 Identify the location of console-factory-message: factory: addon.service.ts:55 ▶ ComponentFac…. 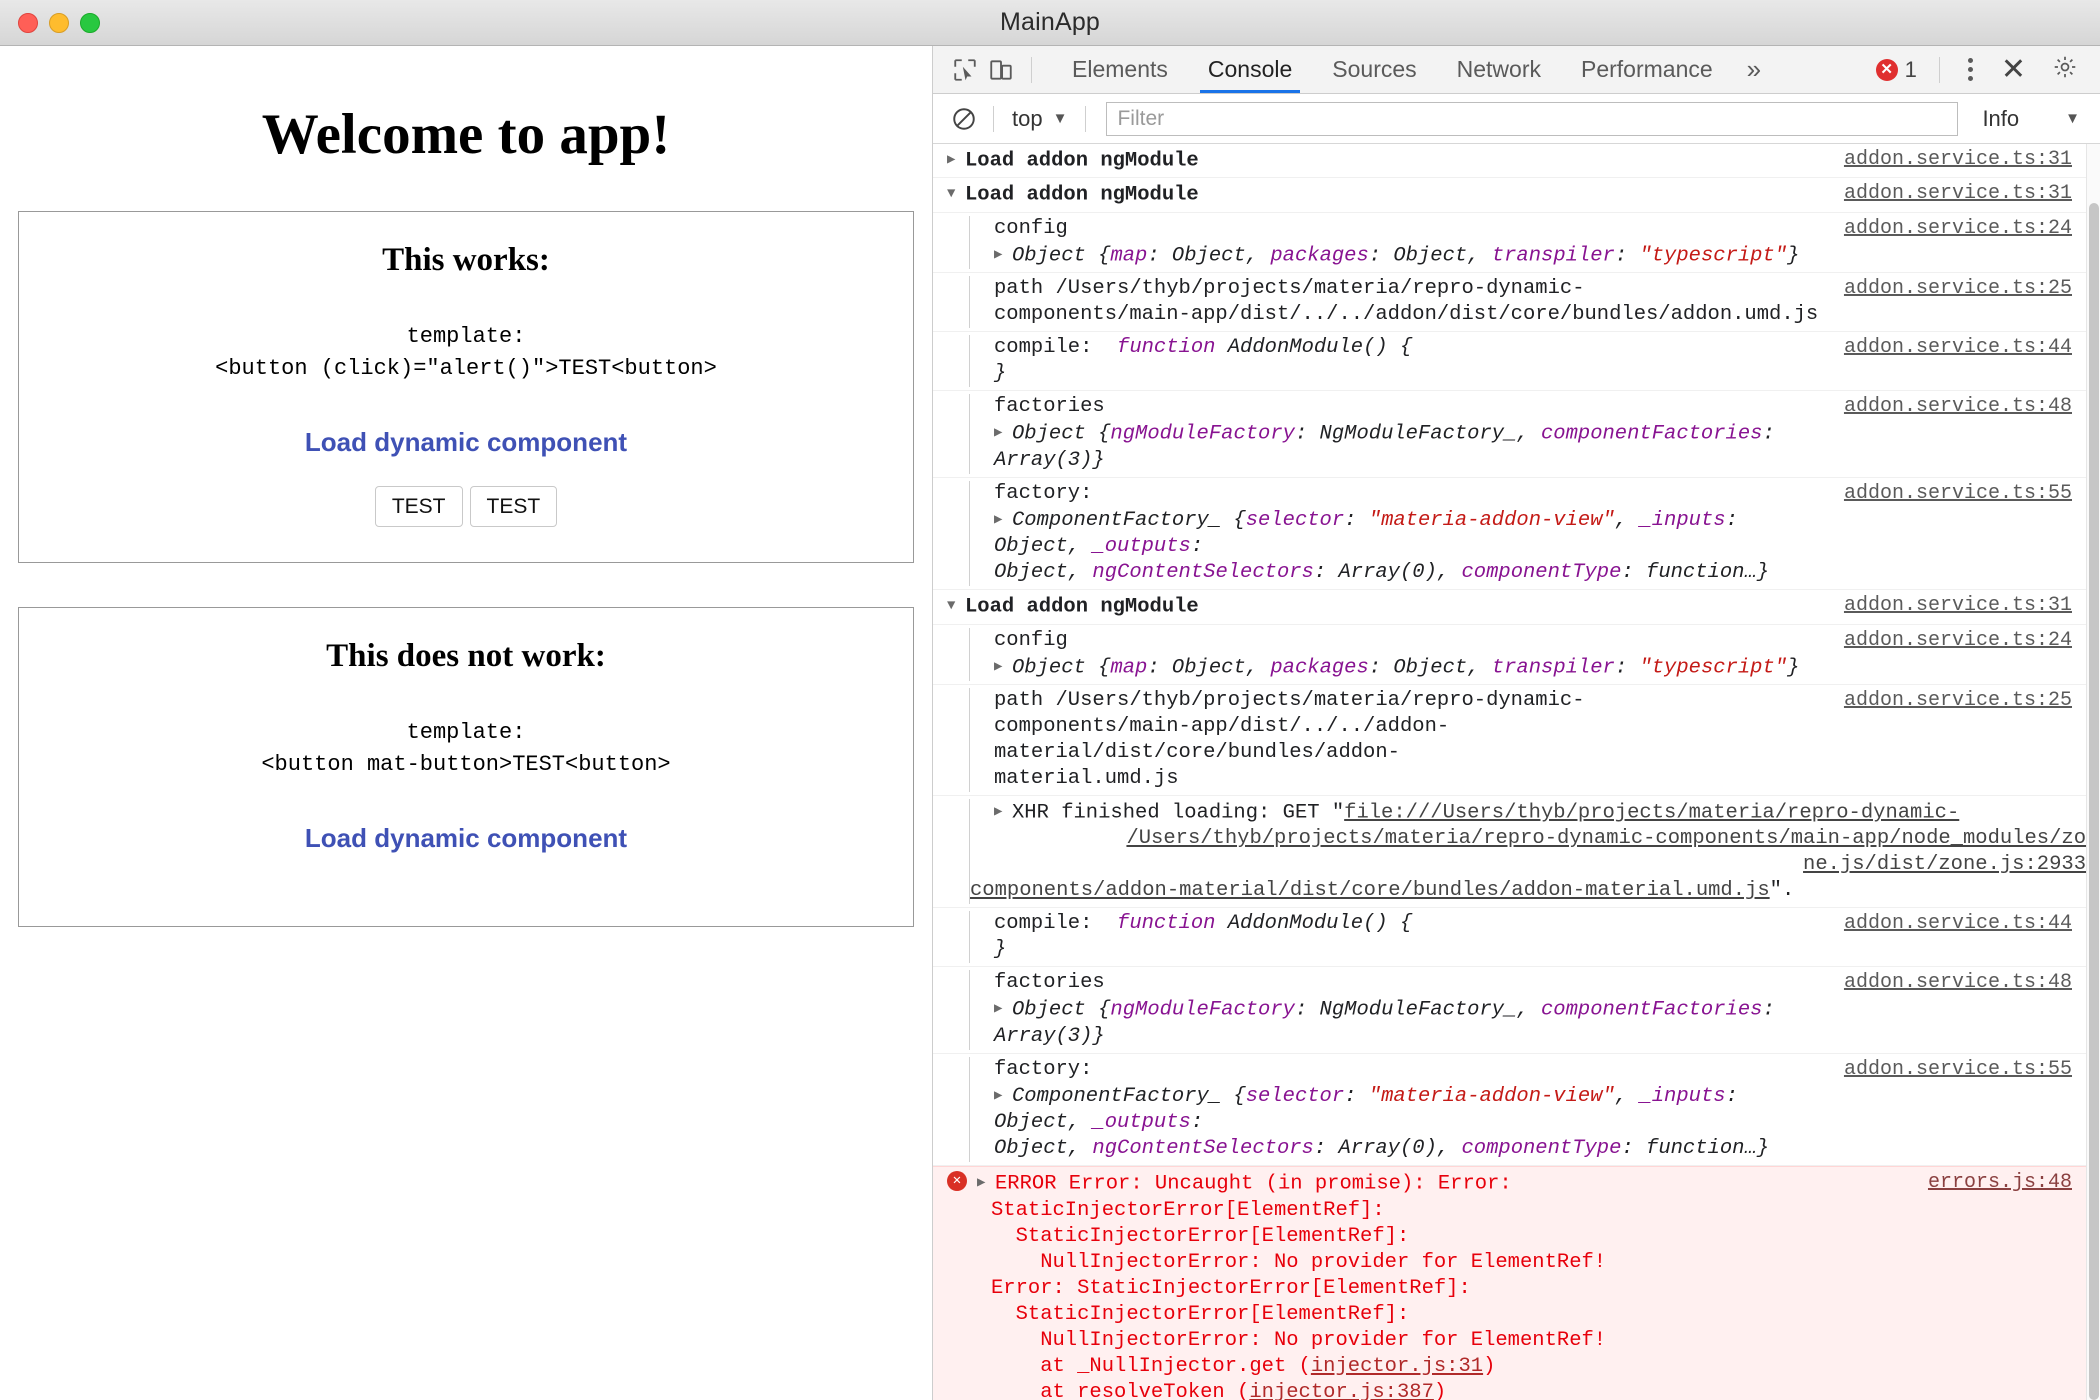
(1516, 1110).